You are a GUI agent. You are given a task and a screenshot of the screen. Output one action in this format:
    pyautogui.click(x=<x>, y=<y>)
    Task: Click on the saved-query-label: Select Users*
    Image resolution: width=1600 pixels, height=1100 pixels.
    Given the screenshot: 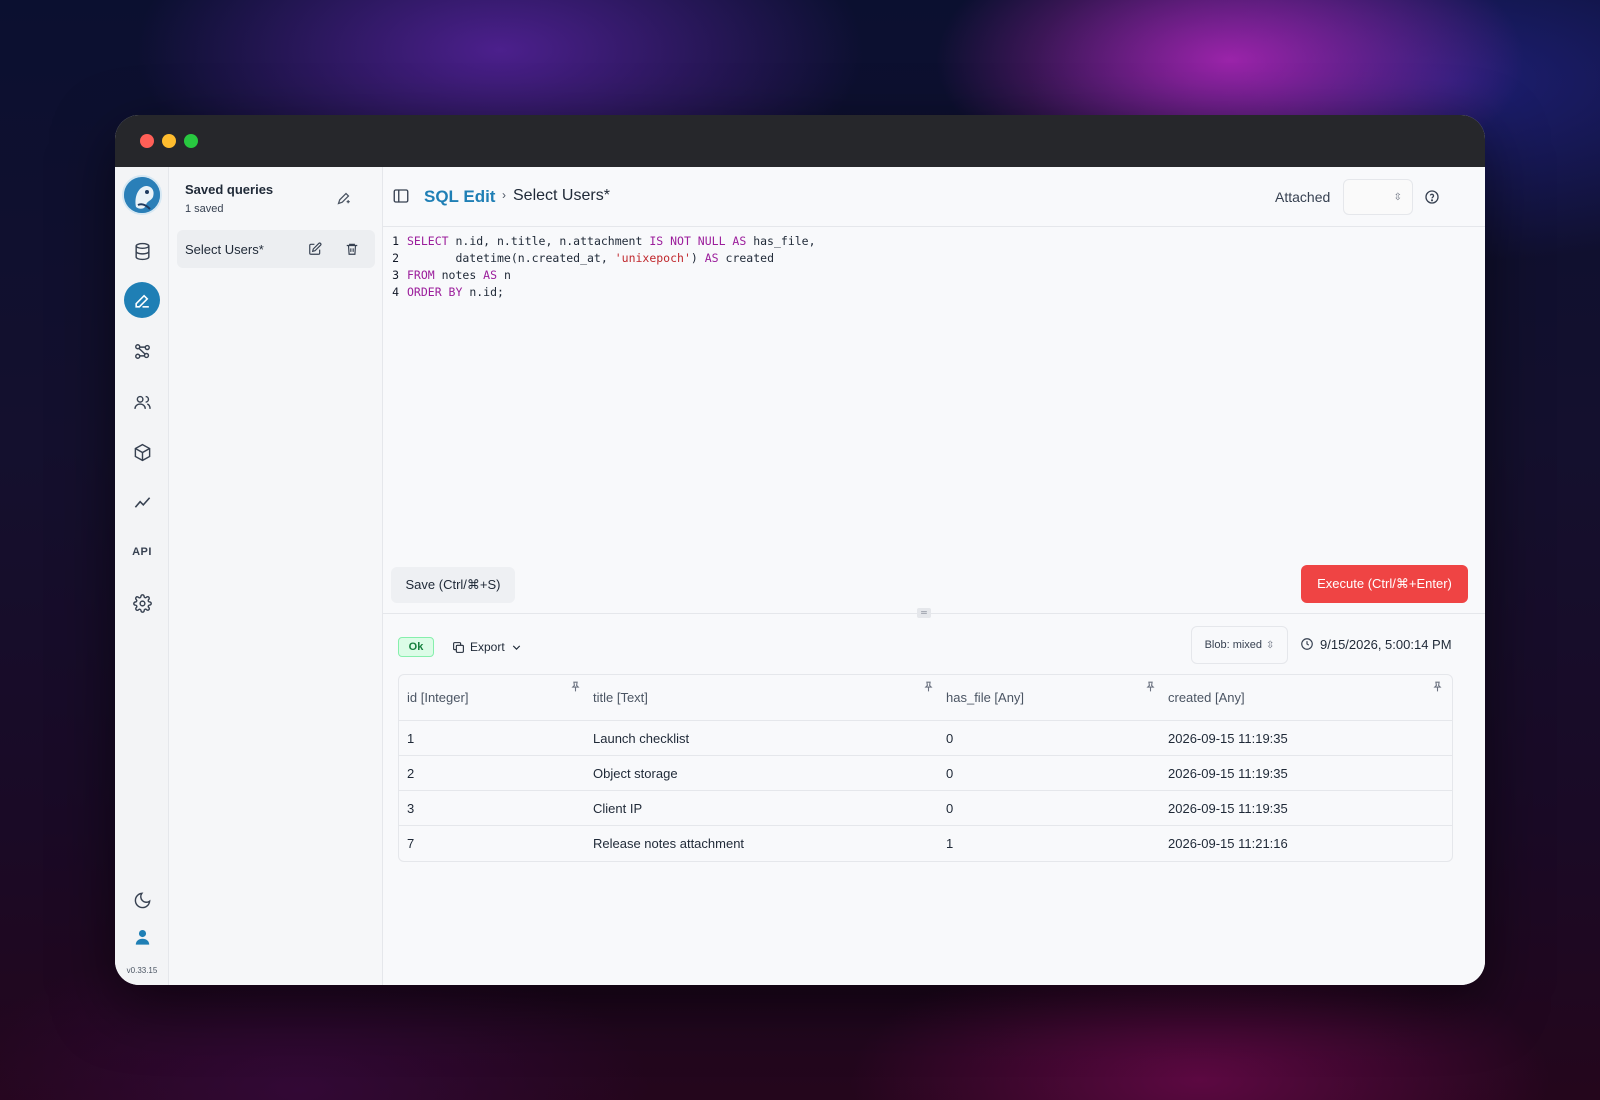 What is the action you would take?
    pyautogui.click(x=224, y=249)
    